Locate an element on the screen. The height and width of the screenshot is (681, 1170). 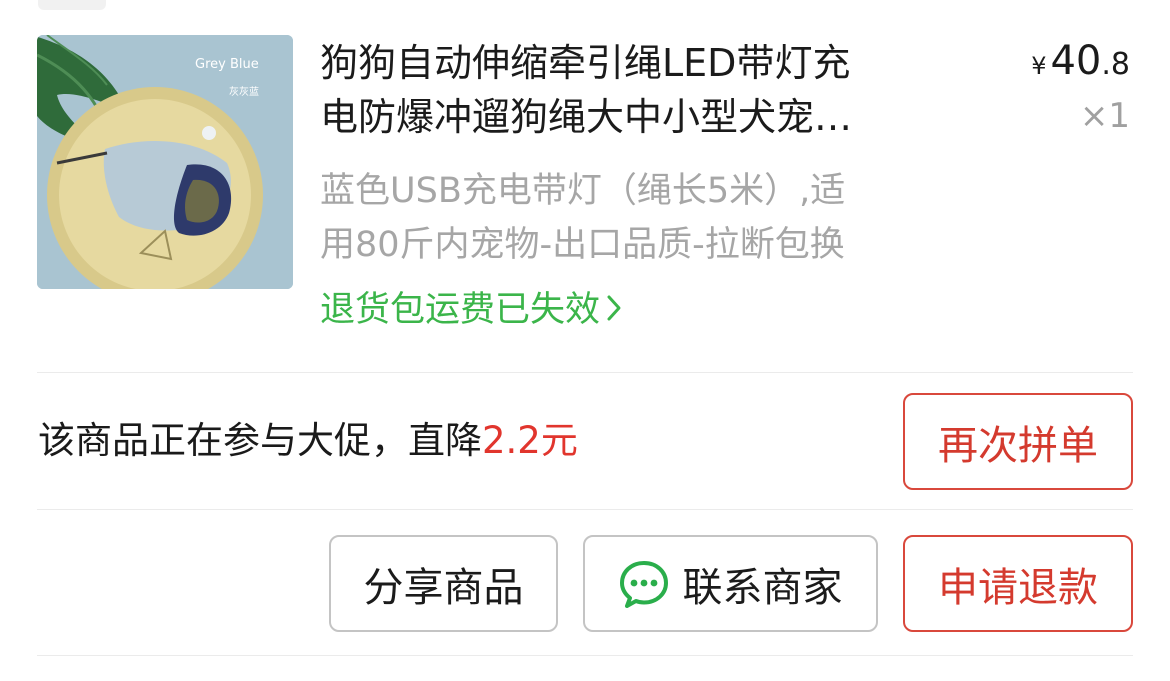
request-refund-button: 申请退款 is located at coordinates (1018, 583).